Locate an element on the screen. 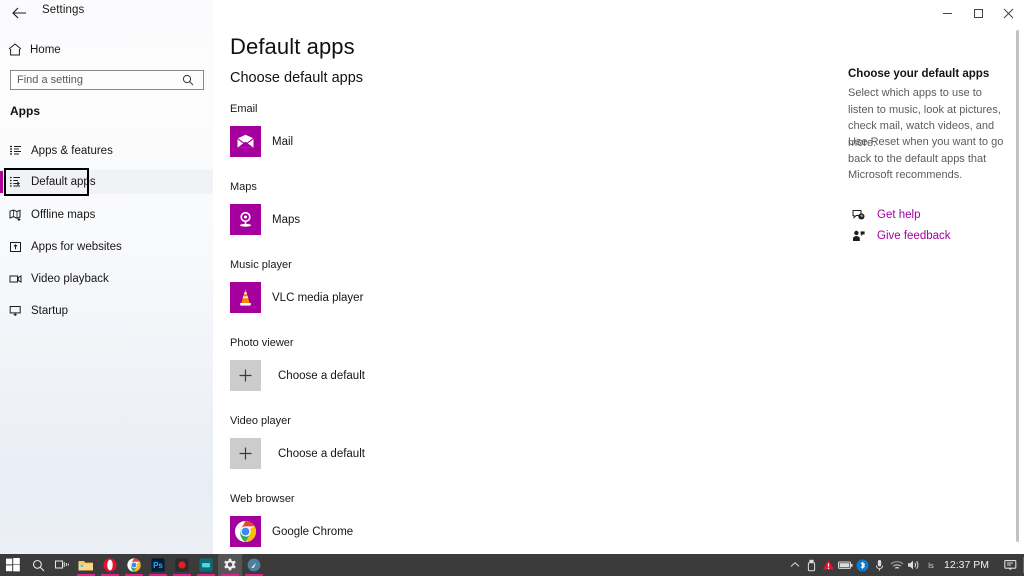 The height and width of the screenshot is (576, 1024). section-label-music: Music player is located at coordinates (261, 265).